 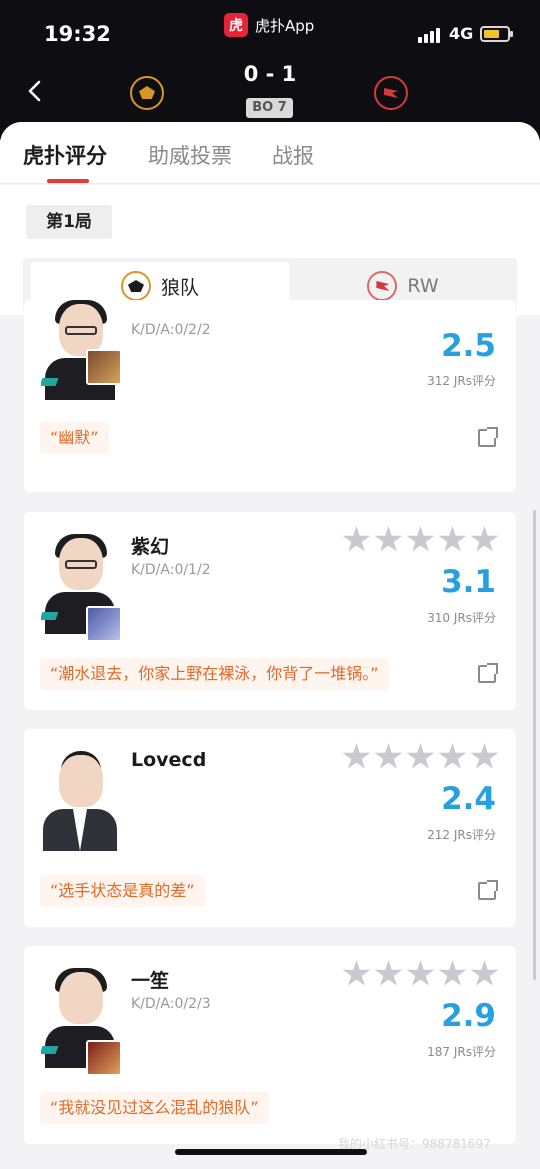 I want to click on player-kda: K/D/A:0/2/3, so click(x=171, y=1004).